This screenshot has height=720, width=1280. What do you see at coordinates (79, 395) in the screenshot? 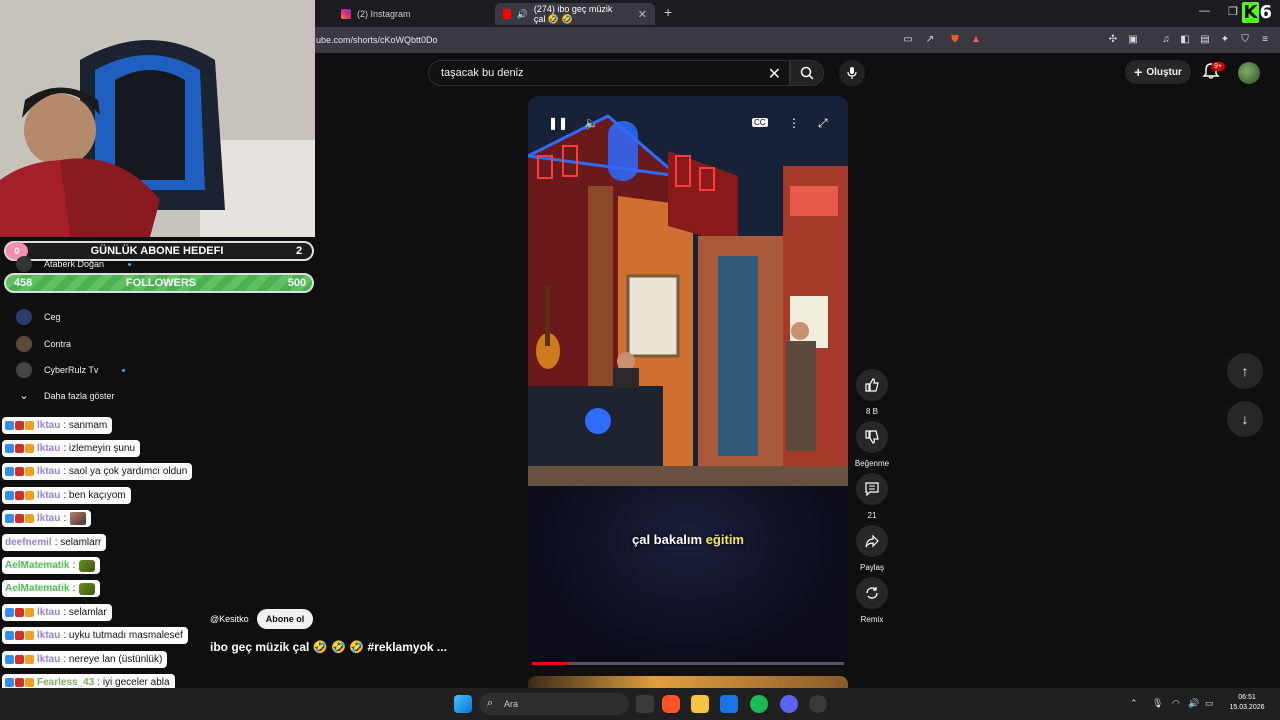
I see `show-more-label: Daha fazla göster` at bounding box center [79, 395].